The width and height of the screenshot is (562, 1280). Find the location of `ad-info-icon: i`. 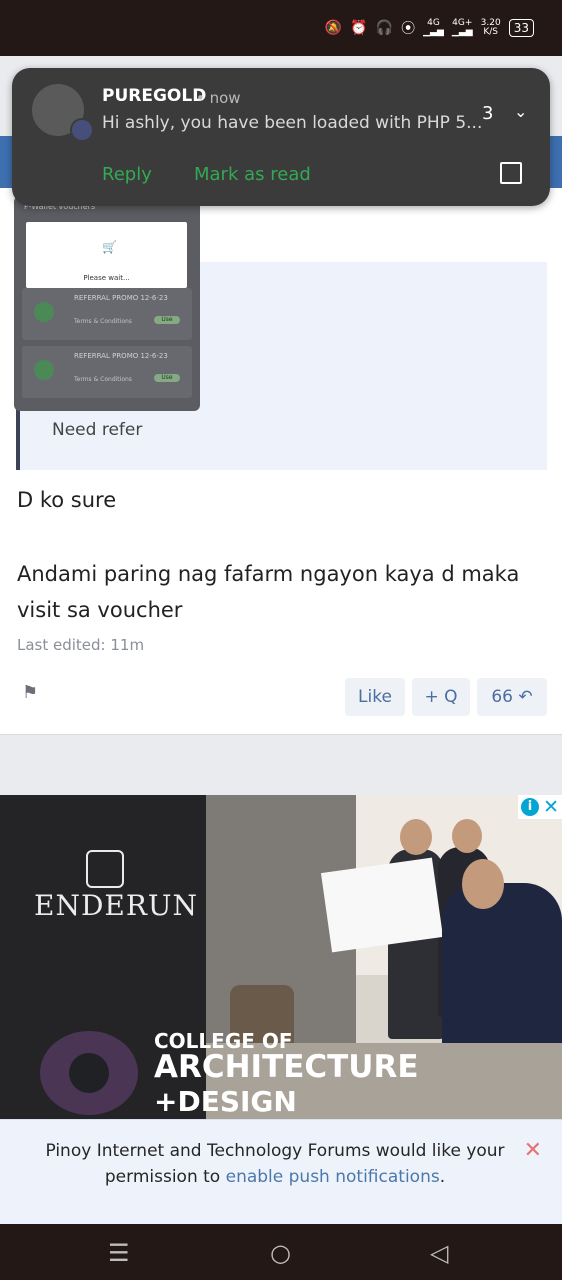

ad-info-icon: i is located at coordinates (530, 807).